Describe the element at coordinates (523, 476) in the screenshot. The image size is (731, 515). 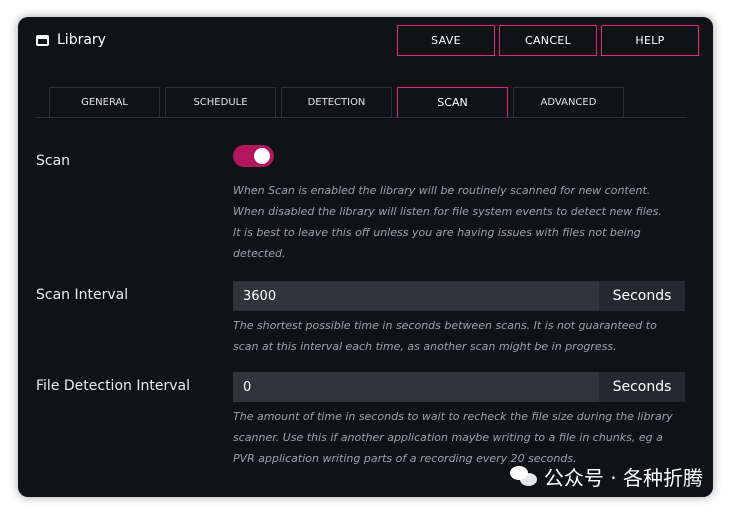
I see `wechat-icon` at that location.